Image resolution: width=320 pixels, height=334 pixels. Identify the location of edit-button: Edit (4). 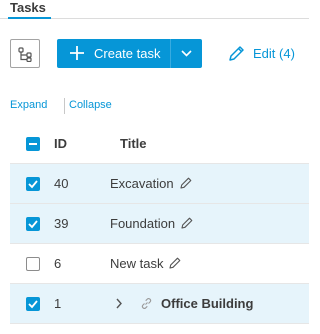
(263, 53).